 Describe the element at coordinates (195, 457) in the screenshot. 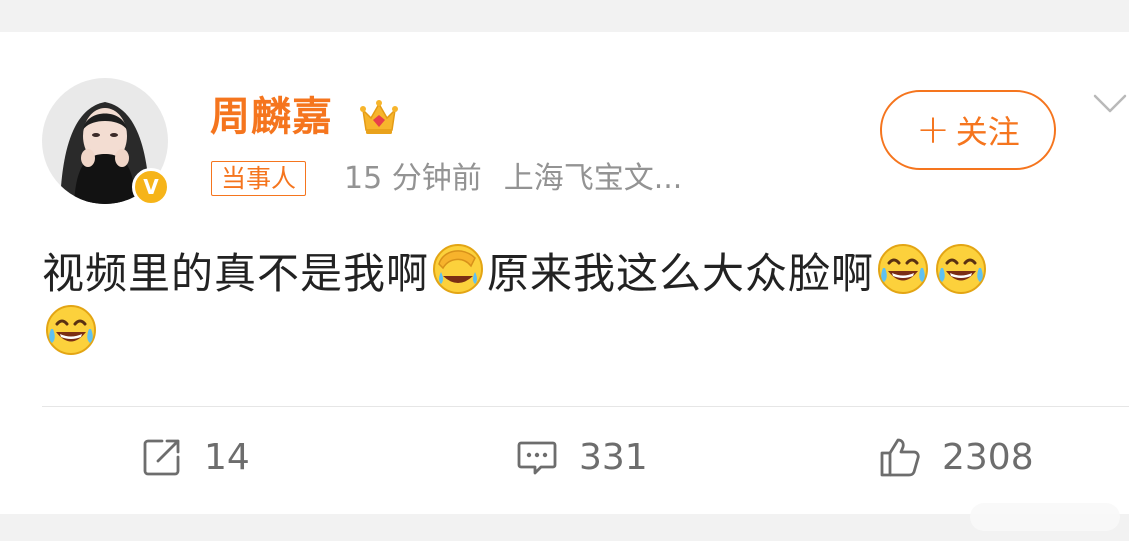

I see `repost-button: 14` at that location.